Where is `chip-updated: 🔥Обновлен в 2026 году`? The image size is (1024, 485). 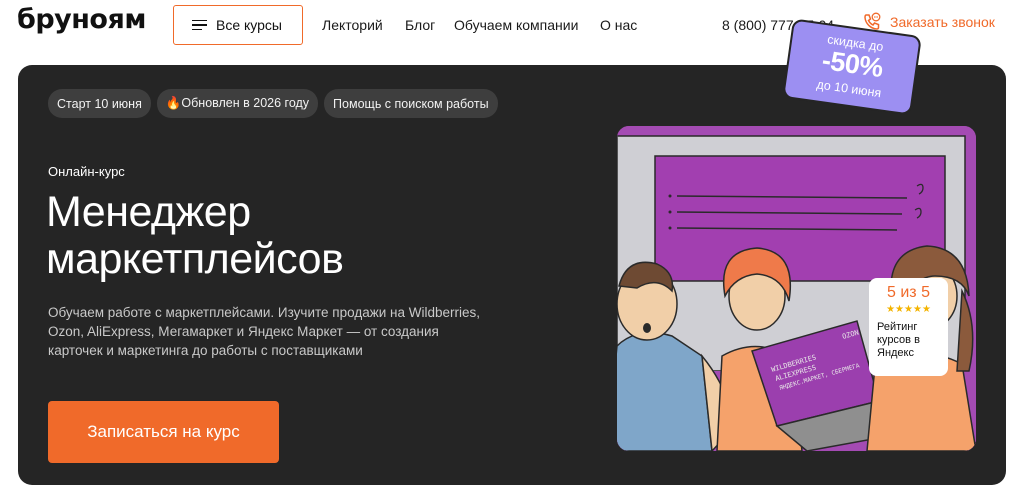 chip-updated: 🔥Обновлен в 2026 году is located at coordinates (237, 103).